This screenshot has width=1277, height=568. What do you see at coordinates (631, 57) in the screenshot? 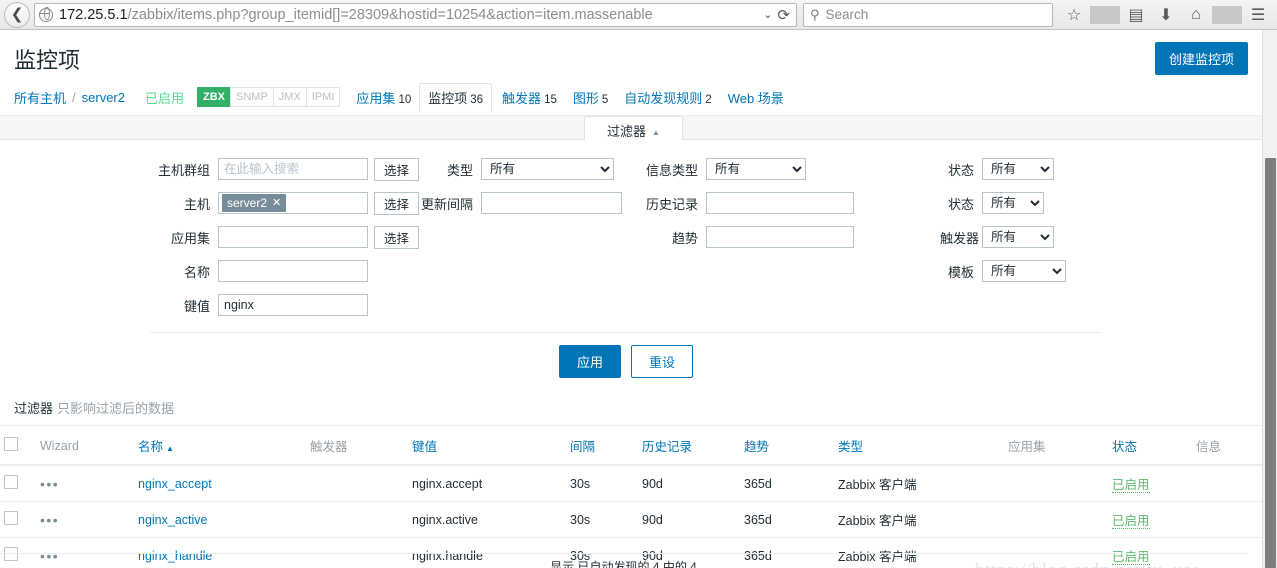
I see `page-header: 监控项 创建监控项` at bounding box center [631, 57].